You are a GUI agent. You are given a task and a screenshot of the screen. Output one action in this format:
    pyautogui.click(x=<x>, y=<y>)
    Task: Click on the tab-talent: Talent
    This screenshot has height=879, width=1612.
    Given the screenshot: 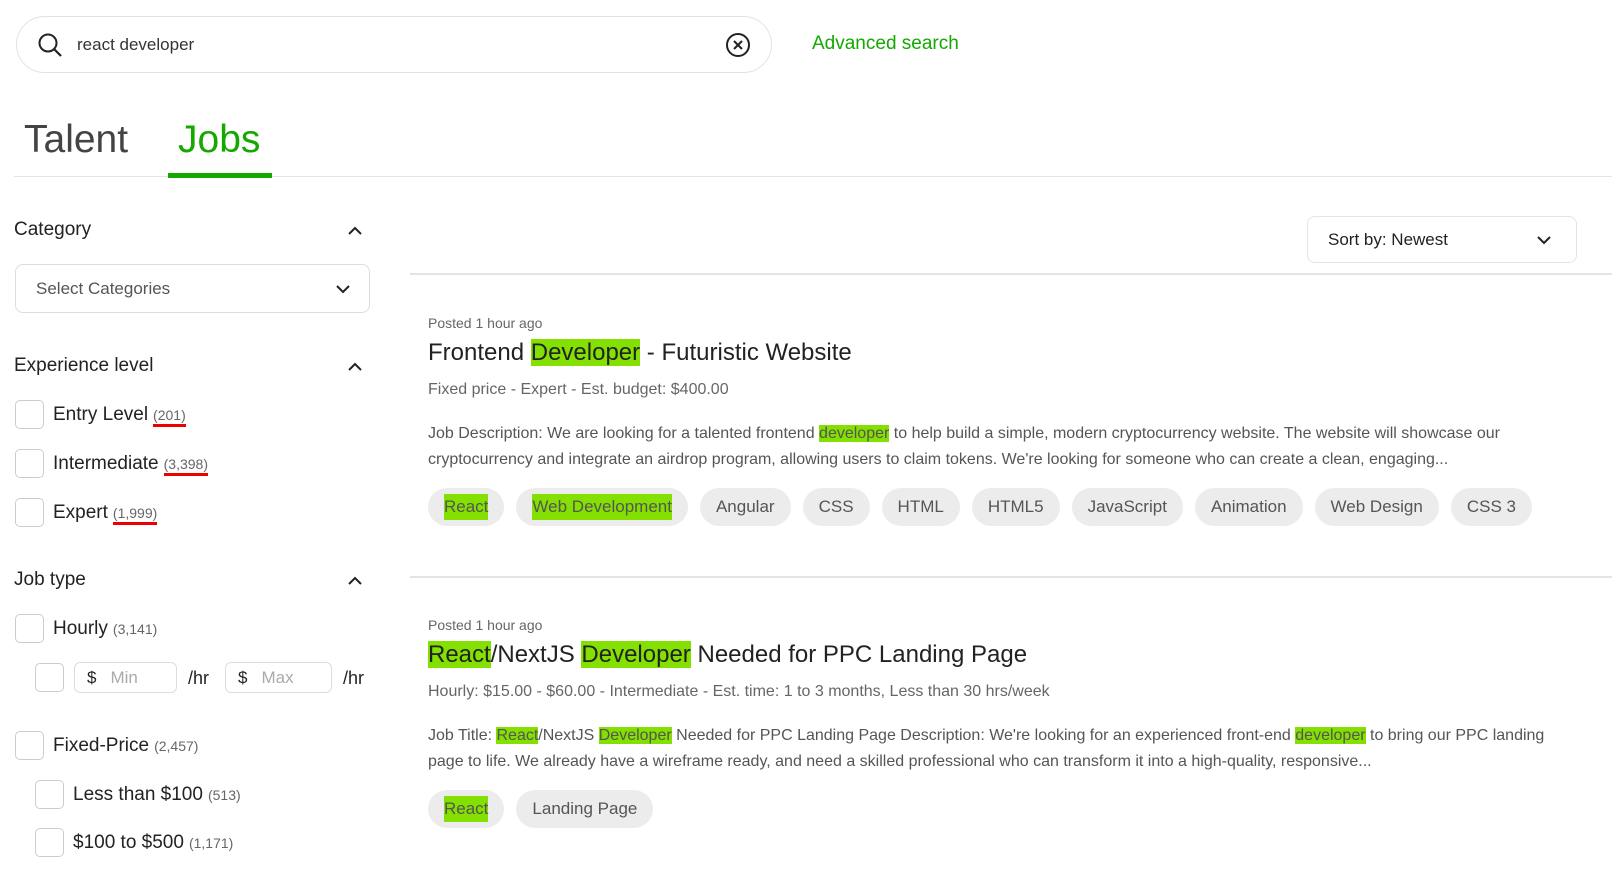 What is the action you would take?
    pyautogui.click(x=76, y=140)
    